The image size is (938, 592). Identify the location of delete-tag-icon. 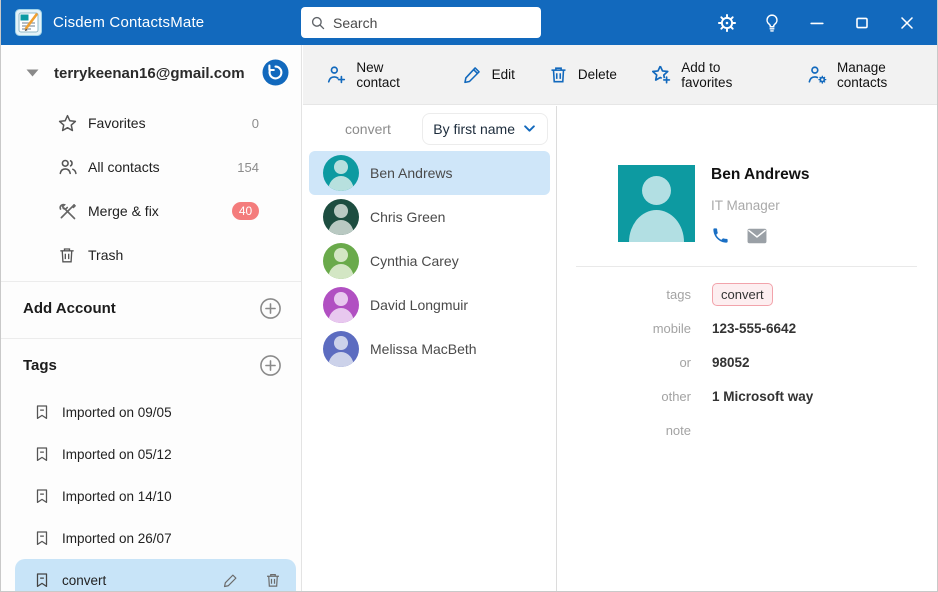
(273, 580).